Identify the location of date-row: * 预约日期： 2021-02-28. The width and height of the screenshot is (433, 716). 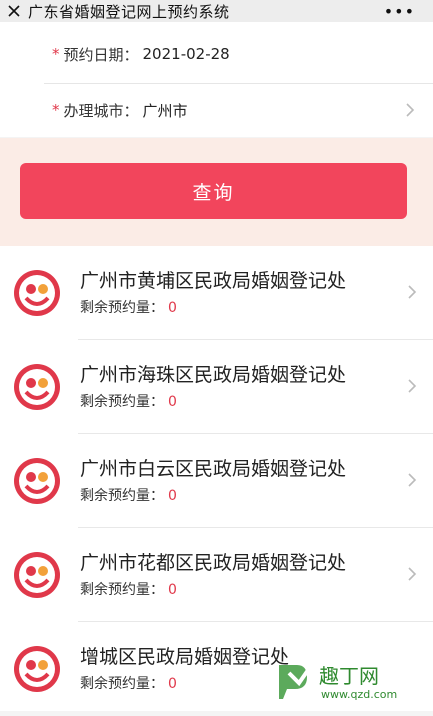
(216, 54).